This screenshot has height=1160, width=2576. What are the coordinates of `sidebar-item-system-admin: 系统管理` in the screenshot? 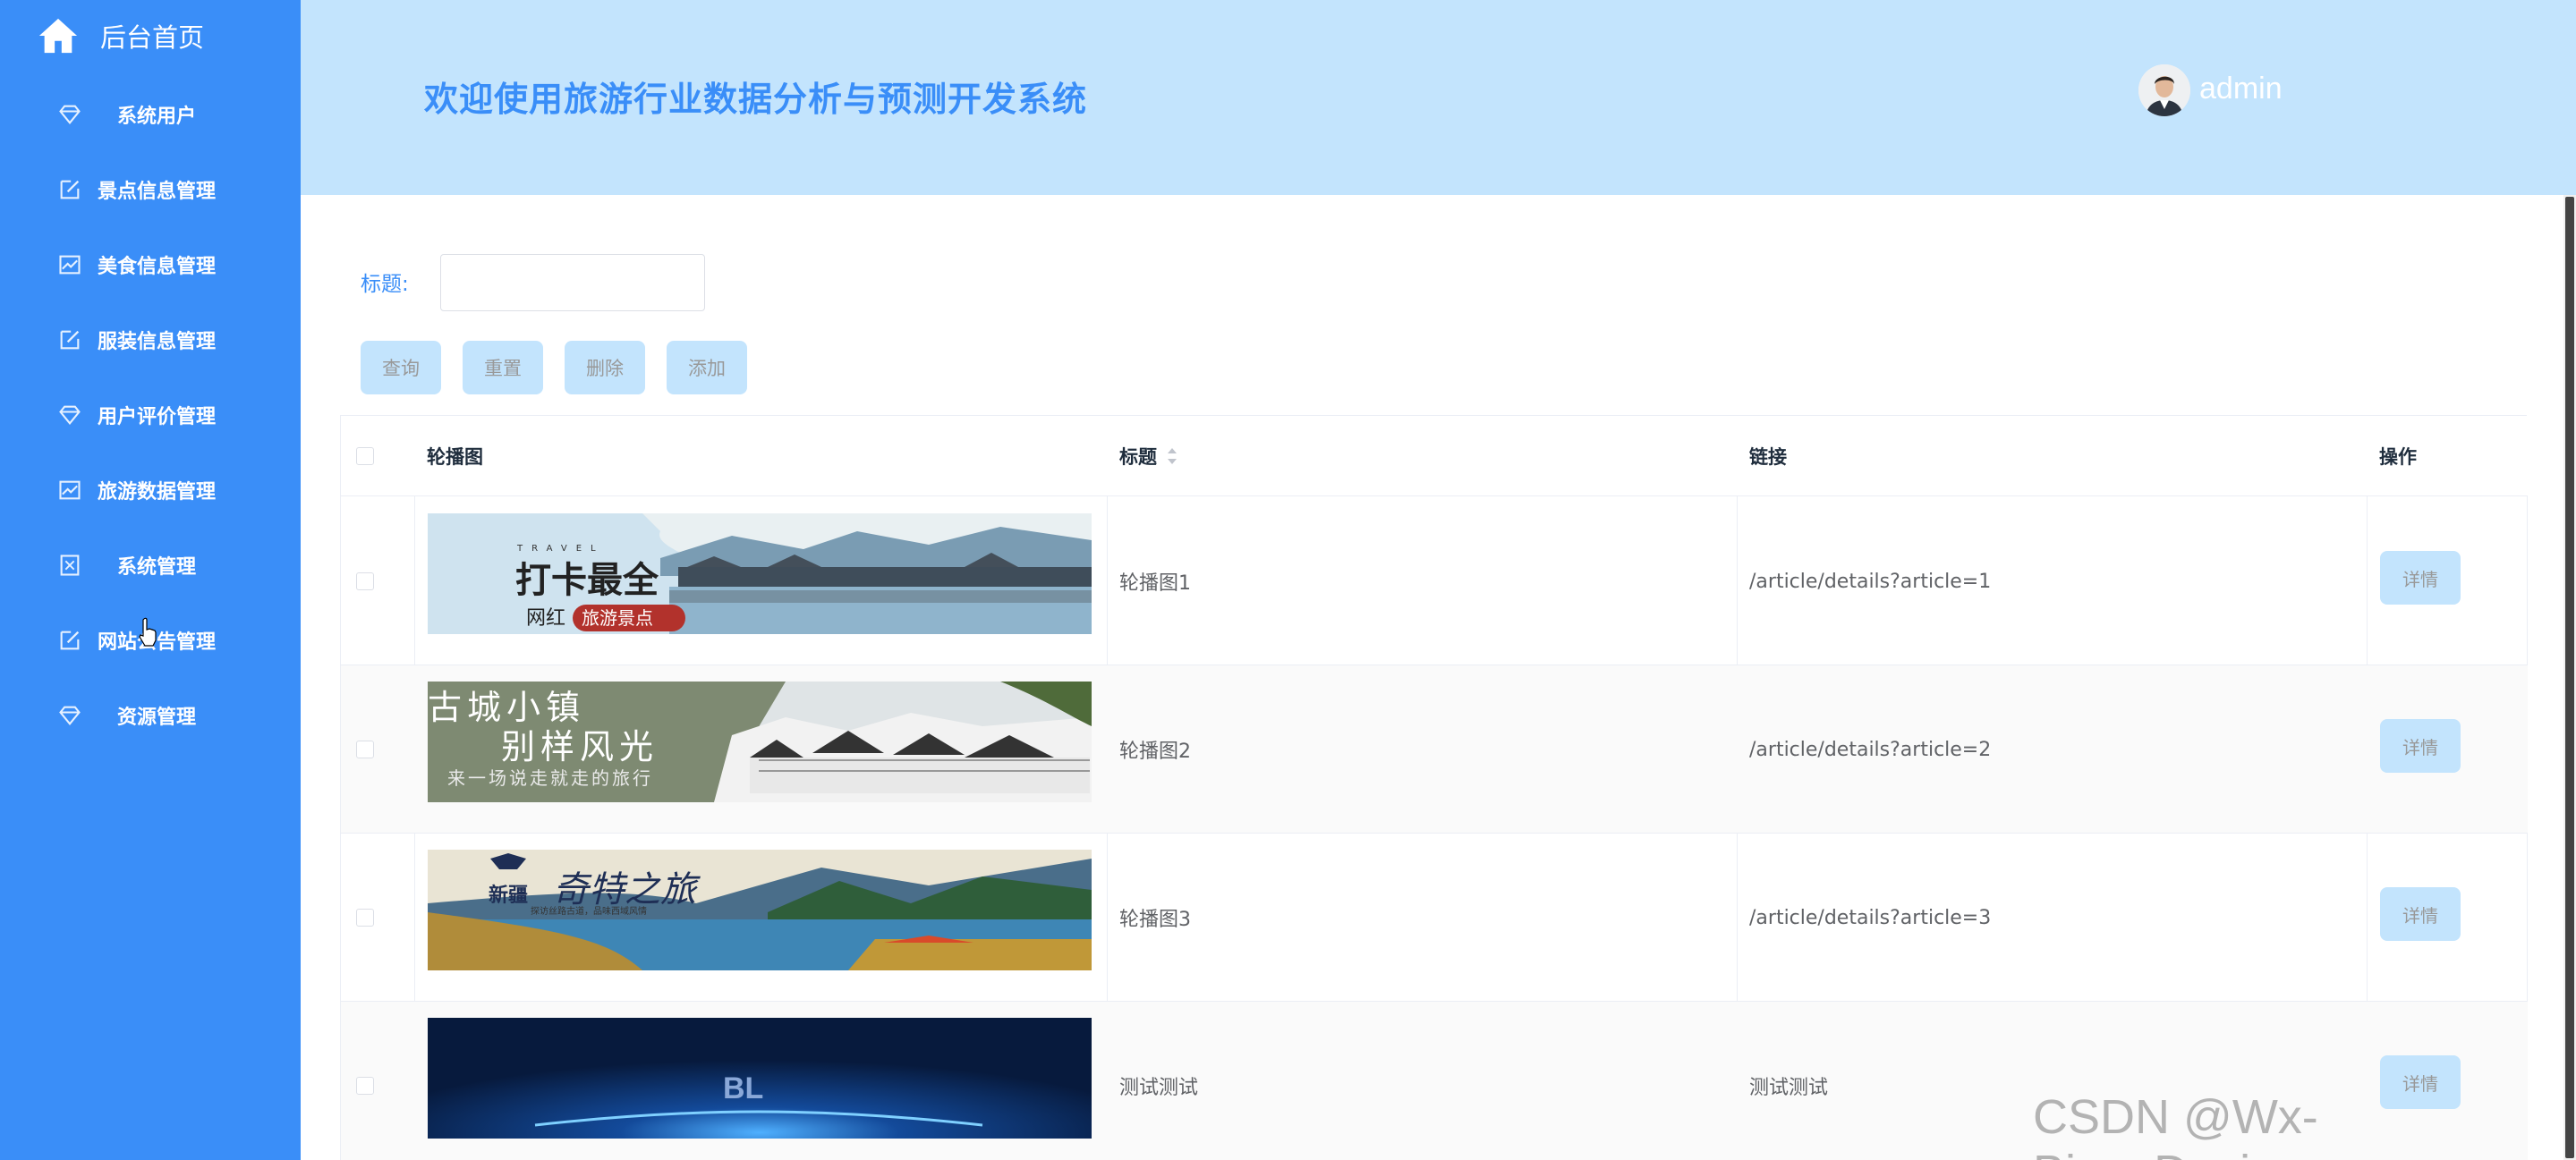 It's located at (150, 565).